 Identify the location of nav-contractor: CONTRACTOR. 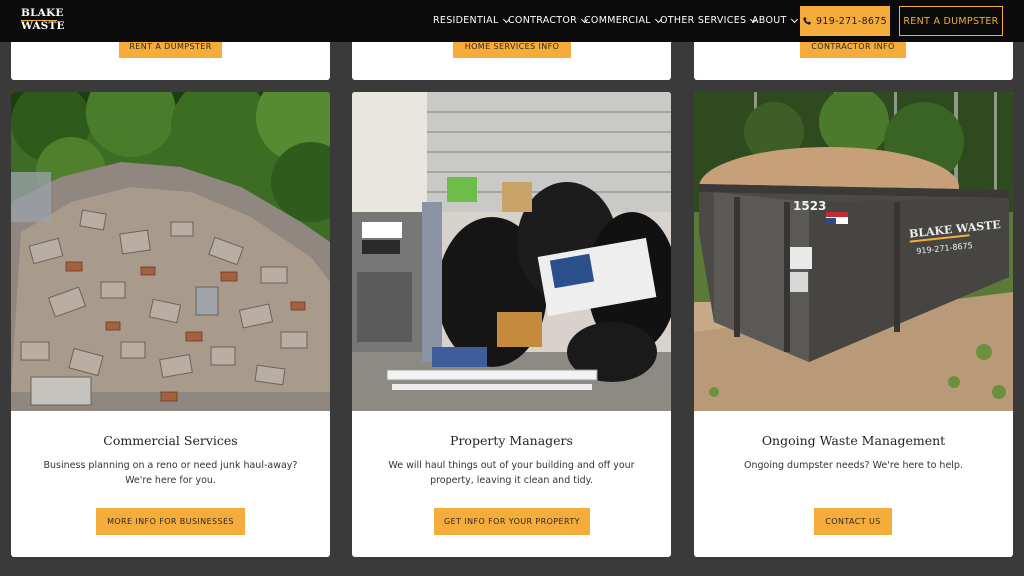
(548, 20).